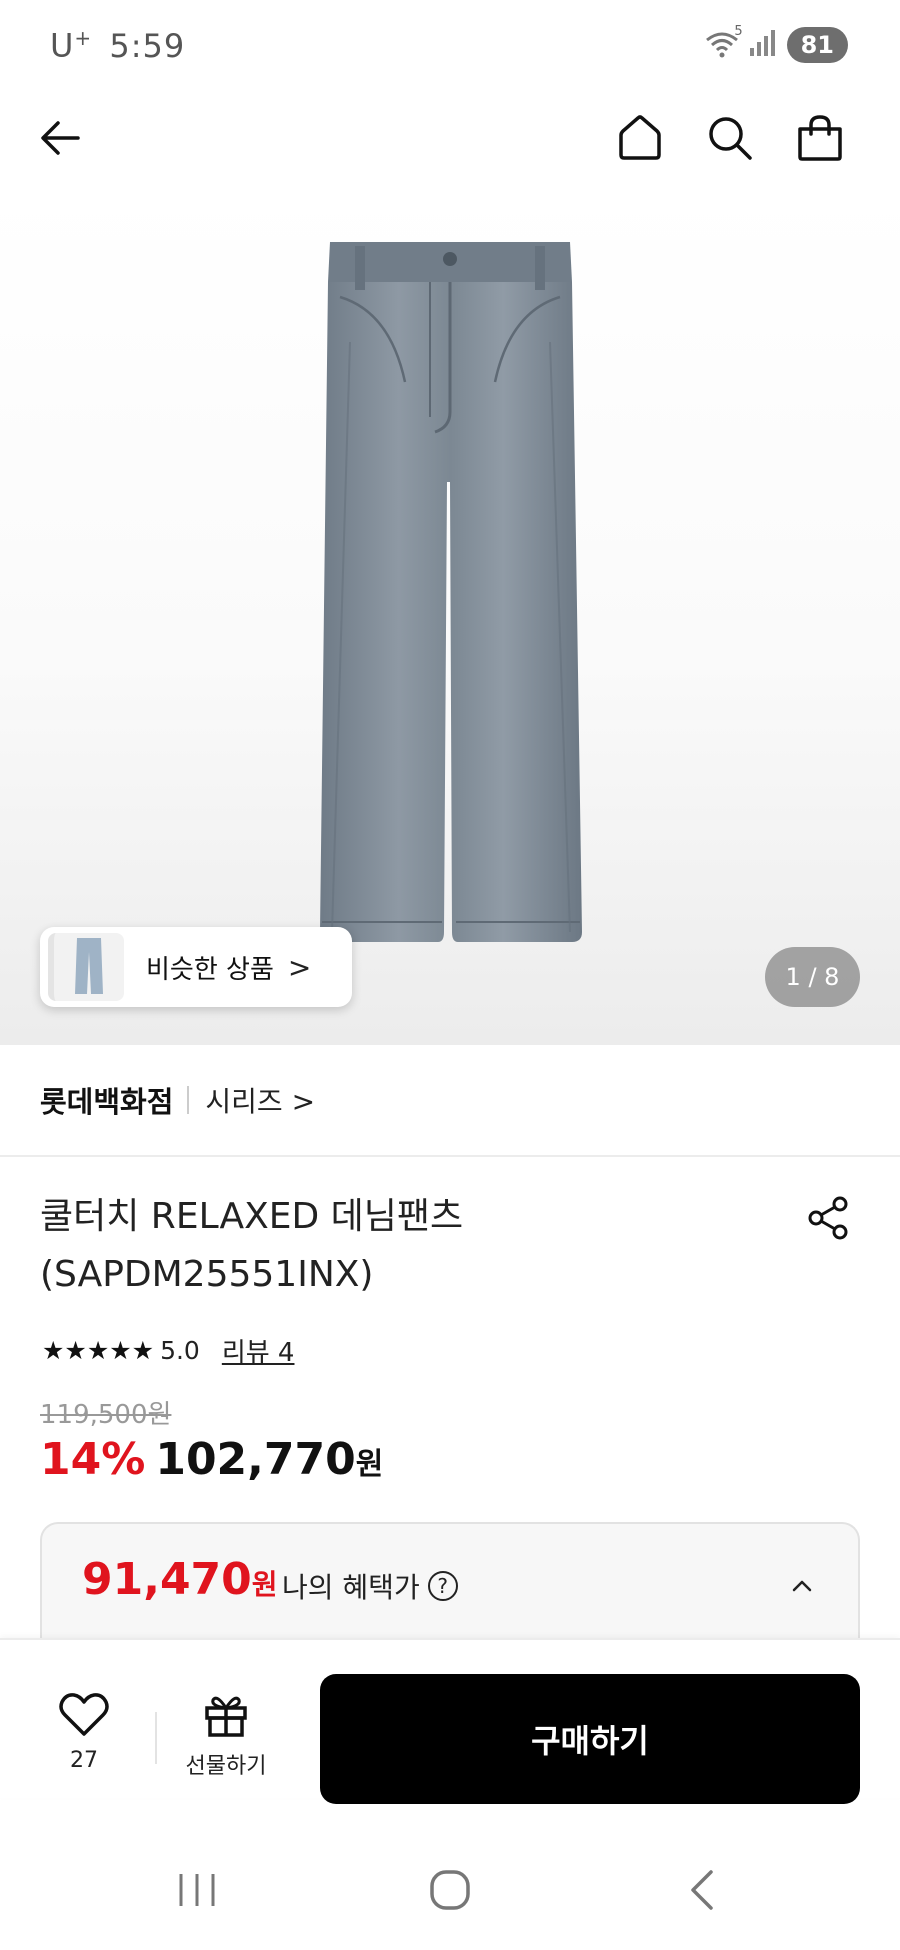 This screenshot has height=1950, width=900. Describe the element at coordinates (93, 1459) in the screenshot. I see `discount-rate: 14%` at that location.